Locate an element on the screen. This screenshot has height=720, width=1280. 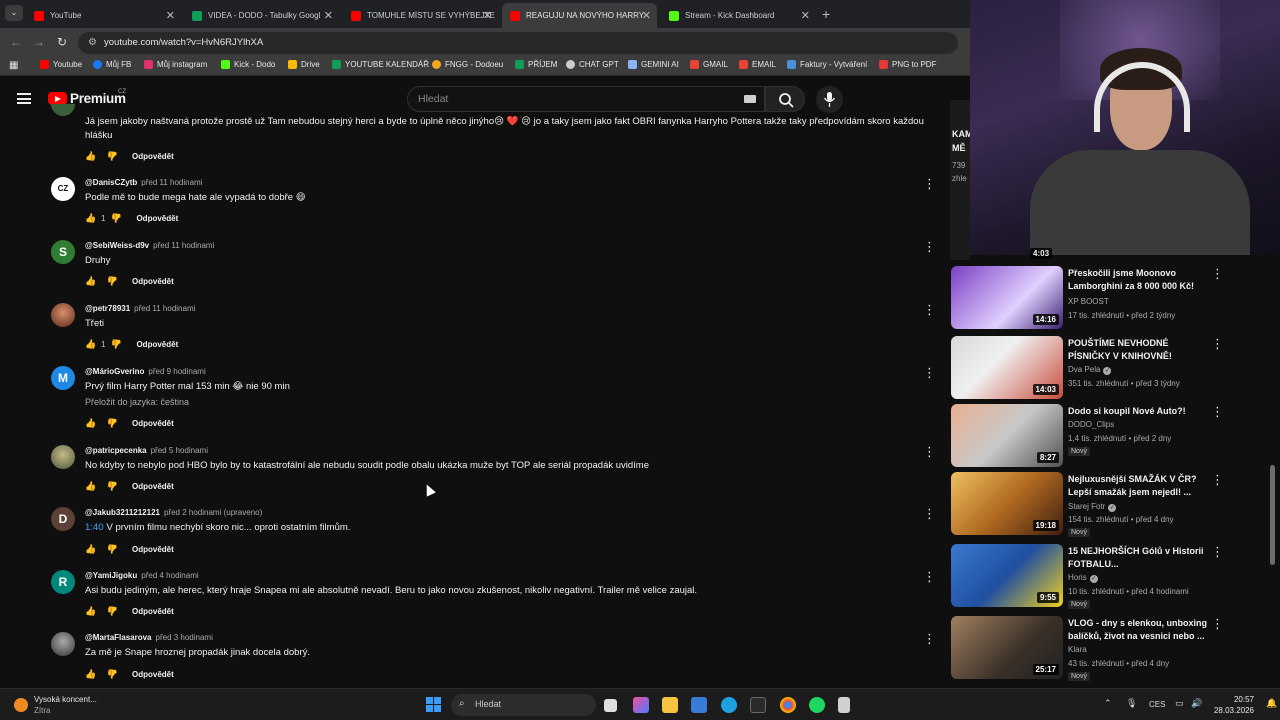
copilot-icon is located at coordinates (641, 705).